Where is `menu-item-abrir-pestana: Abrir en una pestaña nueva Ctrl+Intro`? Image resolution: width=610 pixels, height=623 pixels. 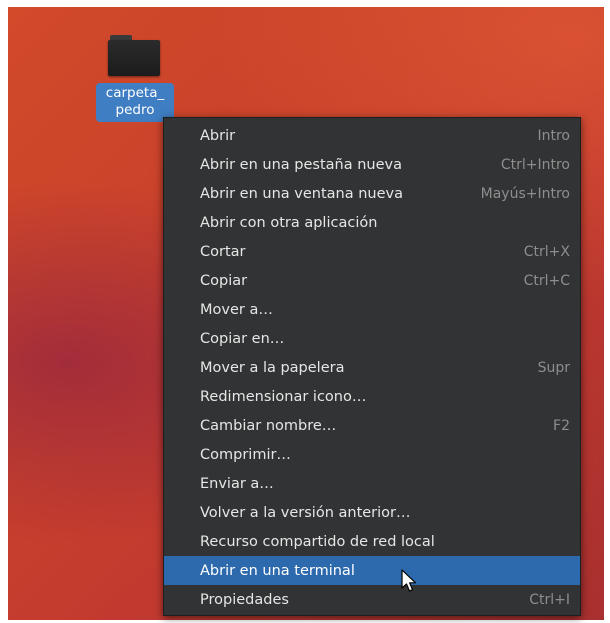
menu-item-abrir-pestana: Abrir en una pestaña nueva Ctrl+Intro is located at coordinates (372, 164).